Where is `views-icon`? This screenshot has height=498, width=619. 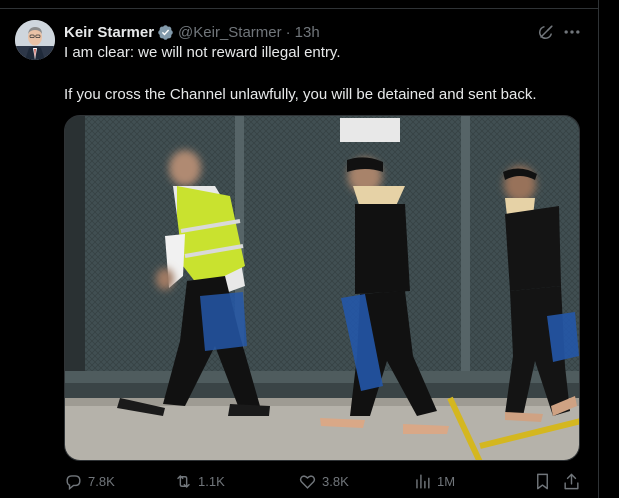
views-icon is located at coordinates (423, 481).